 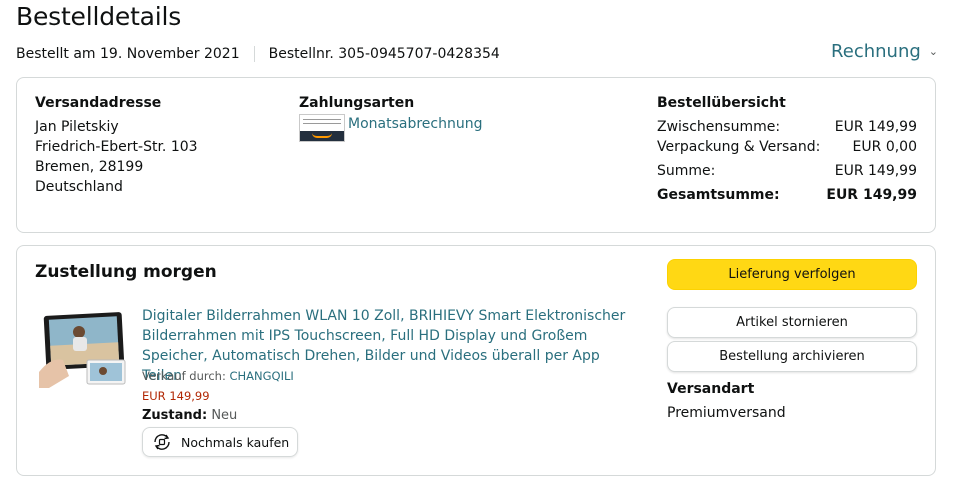 I want to click on archive-order-button: Bestellung archivieren, so click(x=792, y=356).